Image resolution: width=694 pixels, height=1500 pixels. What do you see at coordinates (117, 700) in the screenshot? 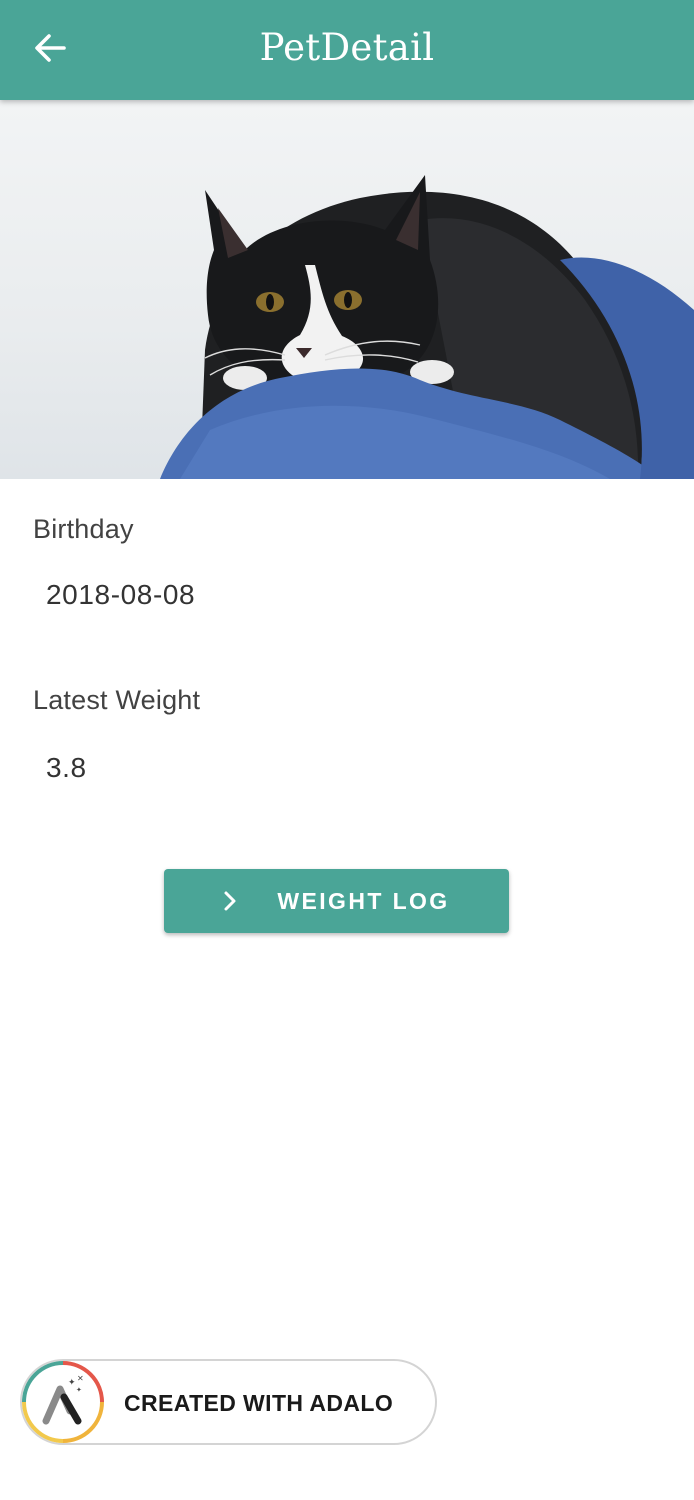
I see `latest-weight-label: Latest Weight` at bounding box center [117, 700].